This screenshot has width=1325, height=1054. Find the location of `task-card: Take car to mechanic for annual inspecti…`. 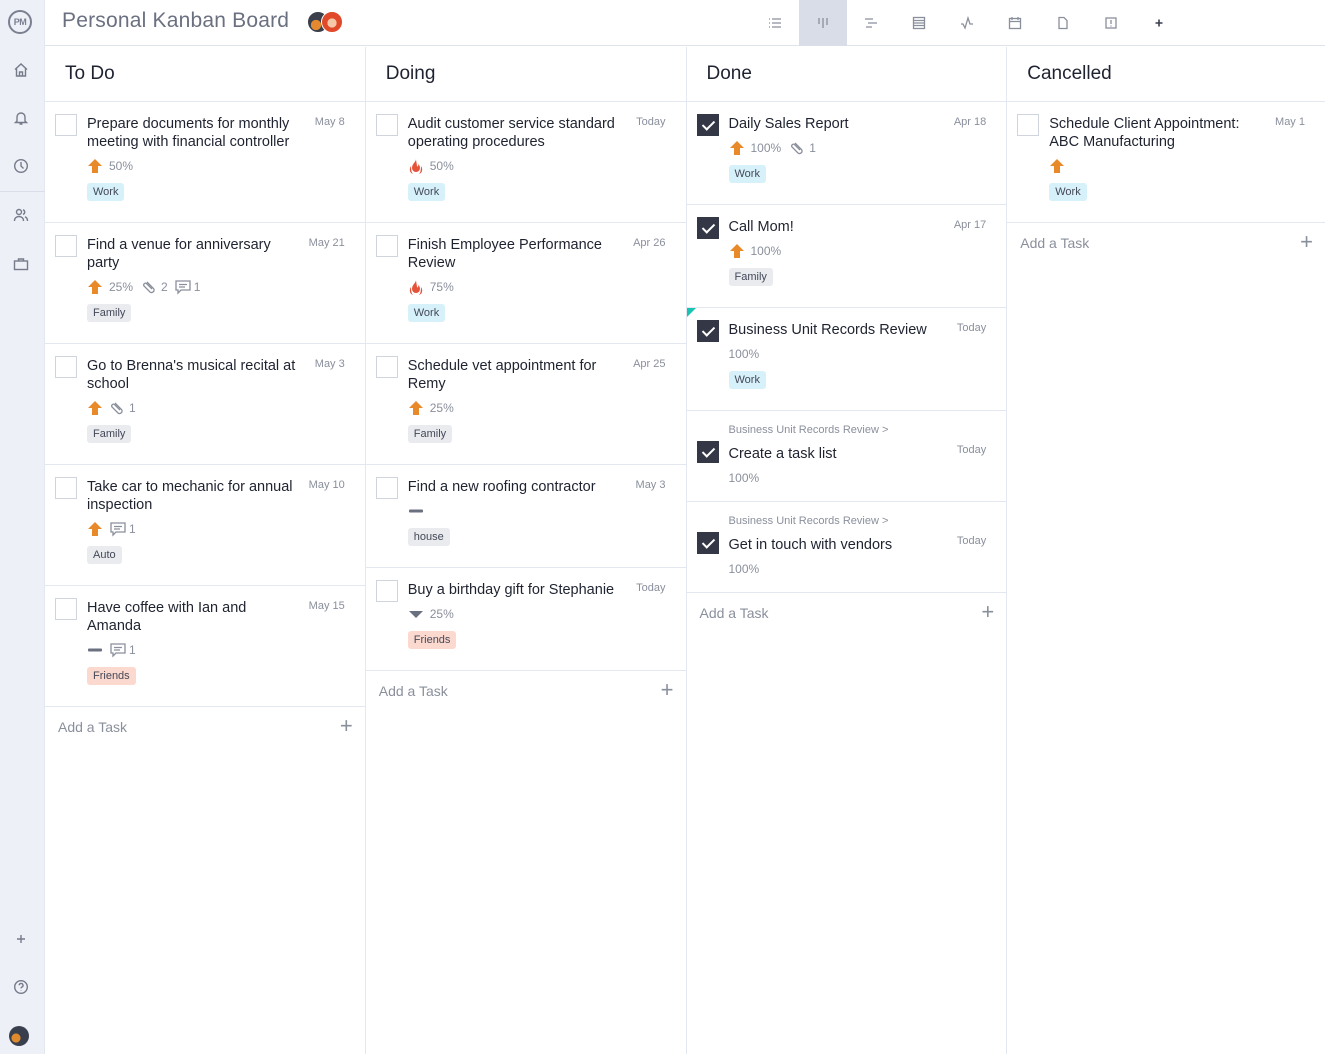

task-card: Take car to mechanic for annual inspecti… is located at coordinates (205, 525).